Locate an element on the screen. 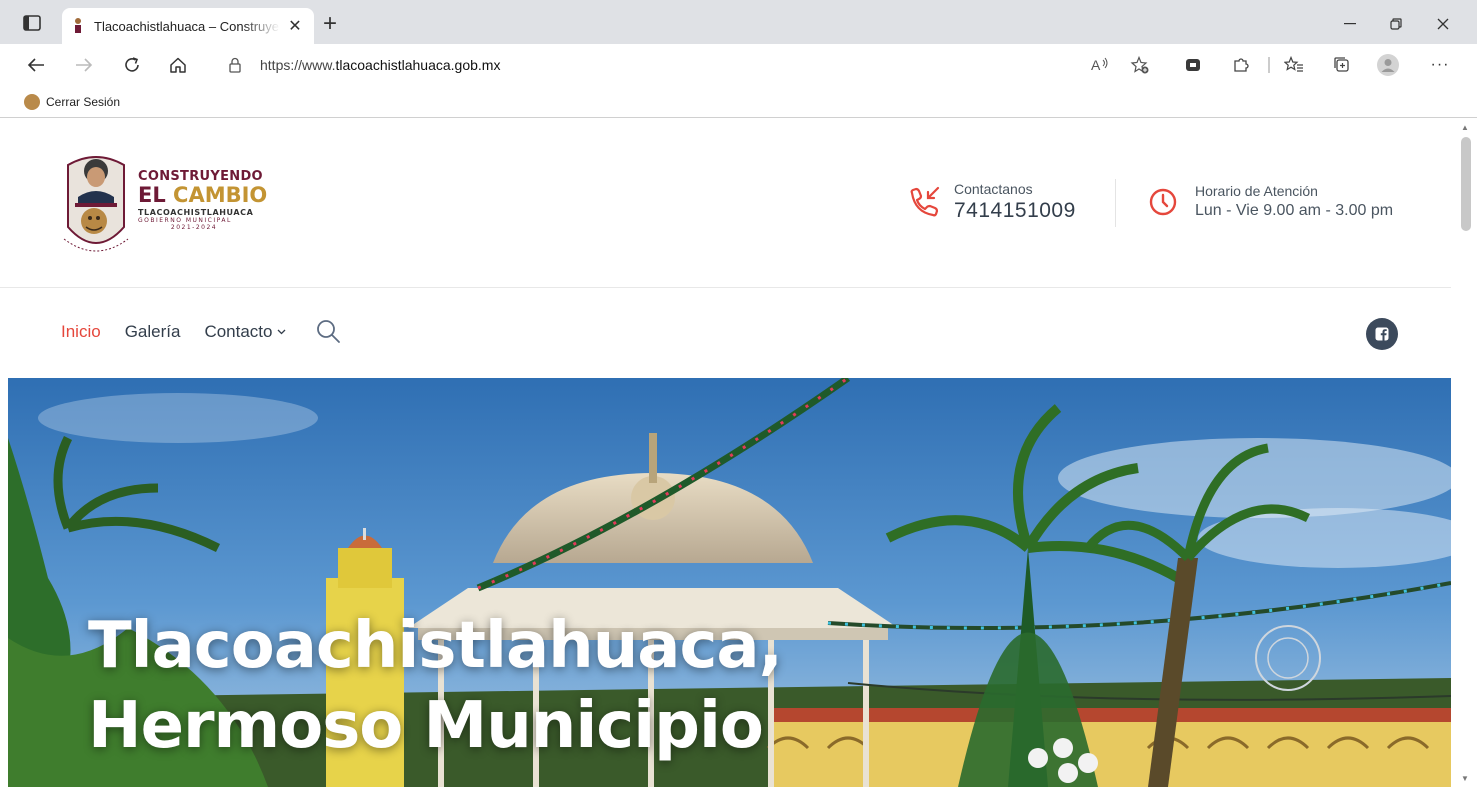 The width and height of the screenshot is (1477, 787). hero-title: Tlacoachistlahuaca, Hermoso Municipio is located at coordinates (435, 686).